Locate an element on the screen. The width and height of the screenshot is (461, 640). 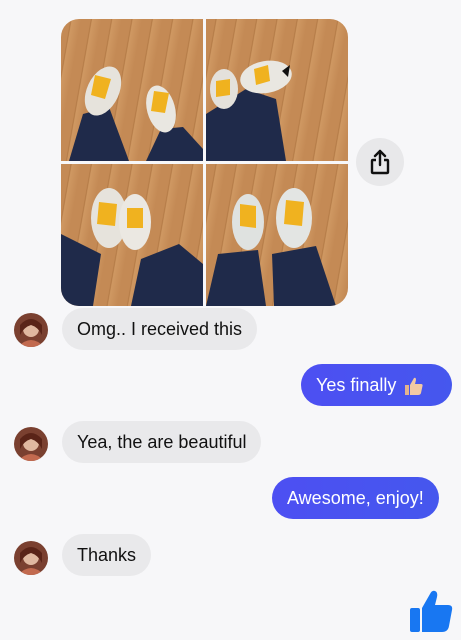
thumbs-up-icon is located at coordinates (431, 611).